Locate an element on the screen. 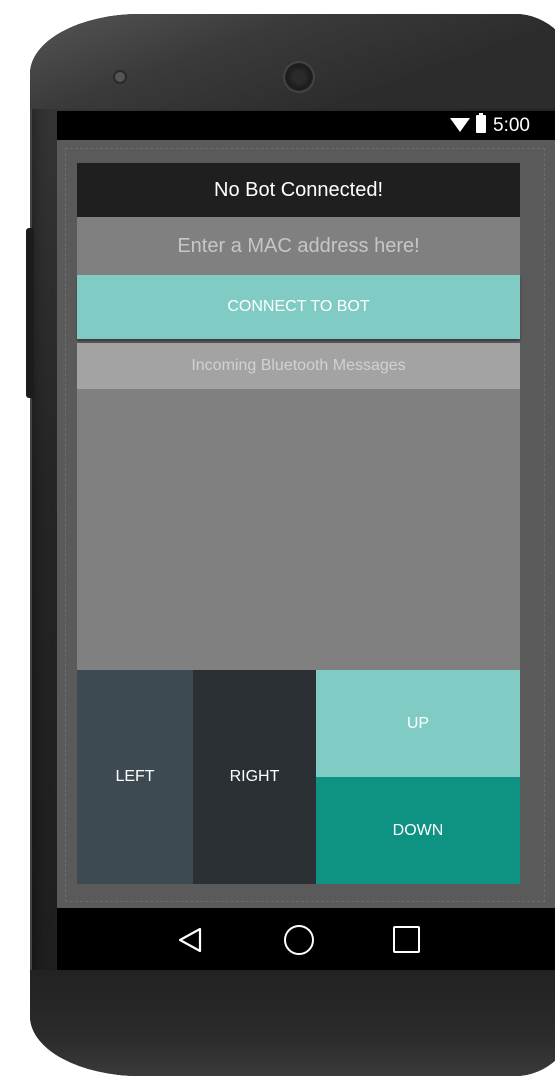 The width and height of the screenshot is (555, 1077). incoming-messages-label: Incoming Bluetooth Messages is located at coordinates (298, 366).